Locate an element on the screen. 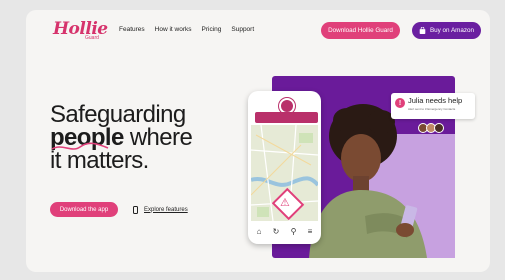  brand-name: Hollie is located at coordinates (80, 29).